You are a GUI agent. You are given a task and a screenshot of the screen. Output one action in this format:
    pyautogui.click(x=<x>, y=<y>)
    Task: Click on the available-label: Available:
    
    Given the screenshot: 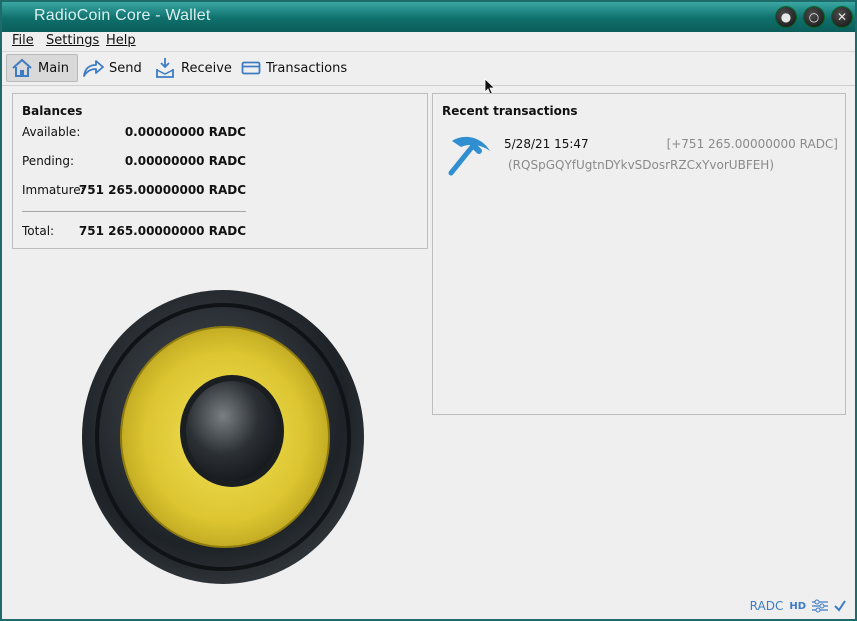 What is the action you would take?
    pyautogui.click(x=51, y=132)
    